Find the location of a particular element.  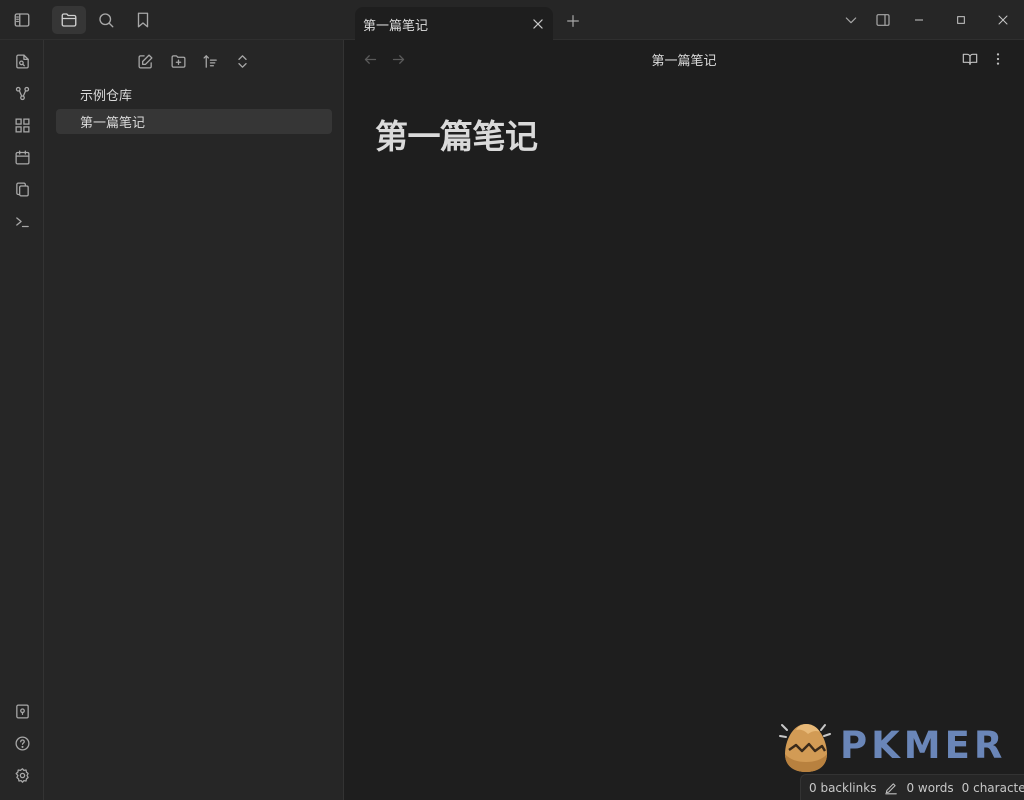

graph-icon is located at coordinates (22, 93).